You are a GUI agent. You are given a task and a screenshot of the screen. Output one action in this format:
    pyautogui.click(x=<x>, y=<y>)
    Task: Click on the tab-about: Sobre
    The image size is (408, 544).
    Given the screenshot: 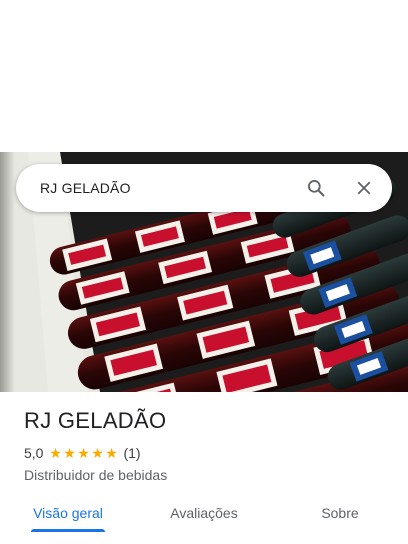 What is the action you would take?
    pyautogui.click(x=340, y=513)
    